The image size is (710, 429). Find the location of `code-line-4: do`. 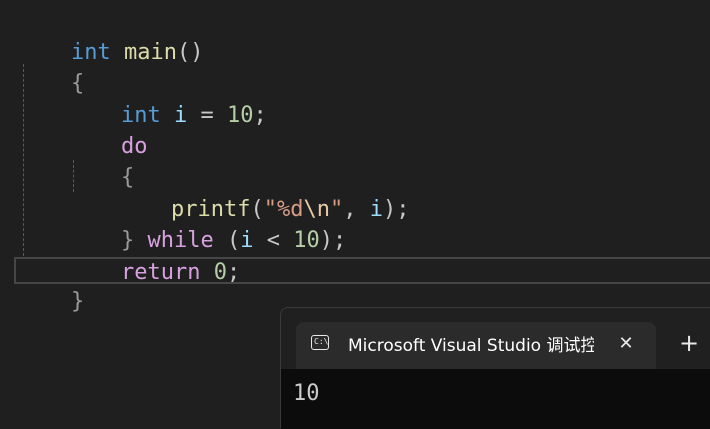

code-line-4: do is located at coordinates (108, 129).